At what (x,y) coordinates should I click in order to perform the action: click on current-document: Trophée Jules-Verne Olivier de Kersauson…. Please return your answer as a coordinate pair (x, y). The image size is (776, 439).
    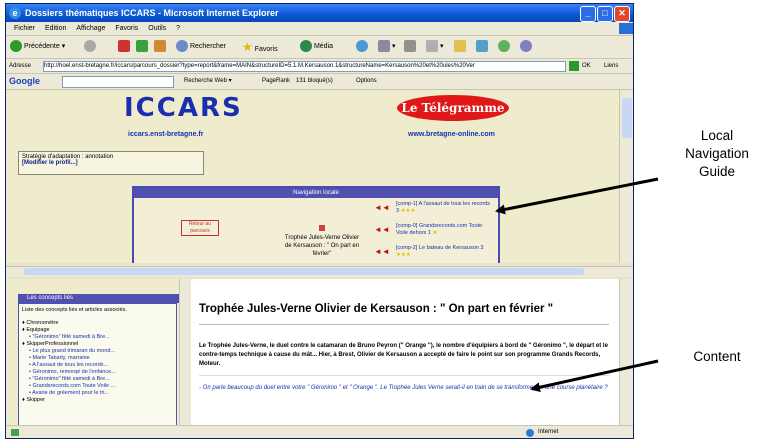
    Looking at the image, I should click on (322, 241).